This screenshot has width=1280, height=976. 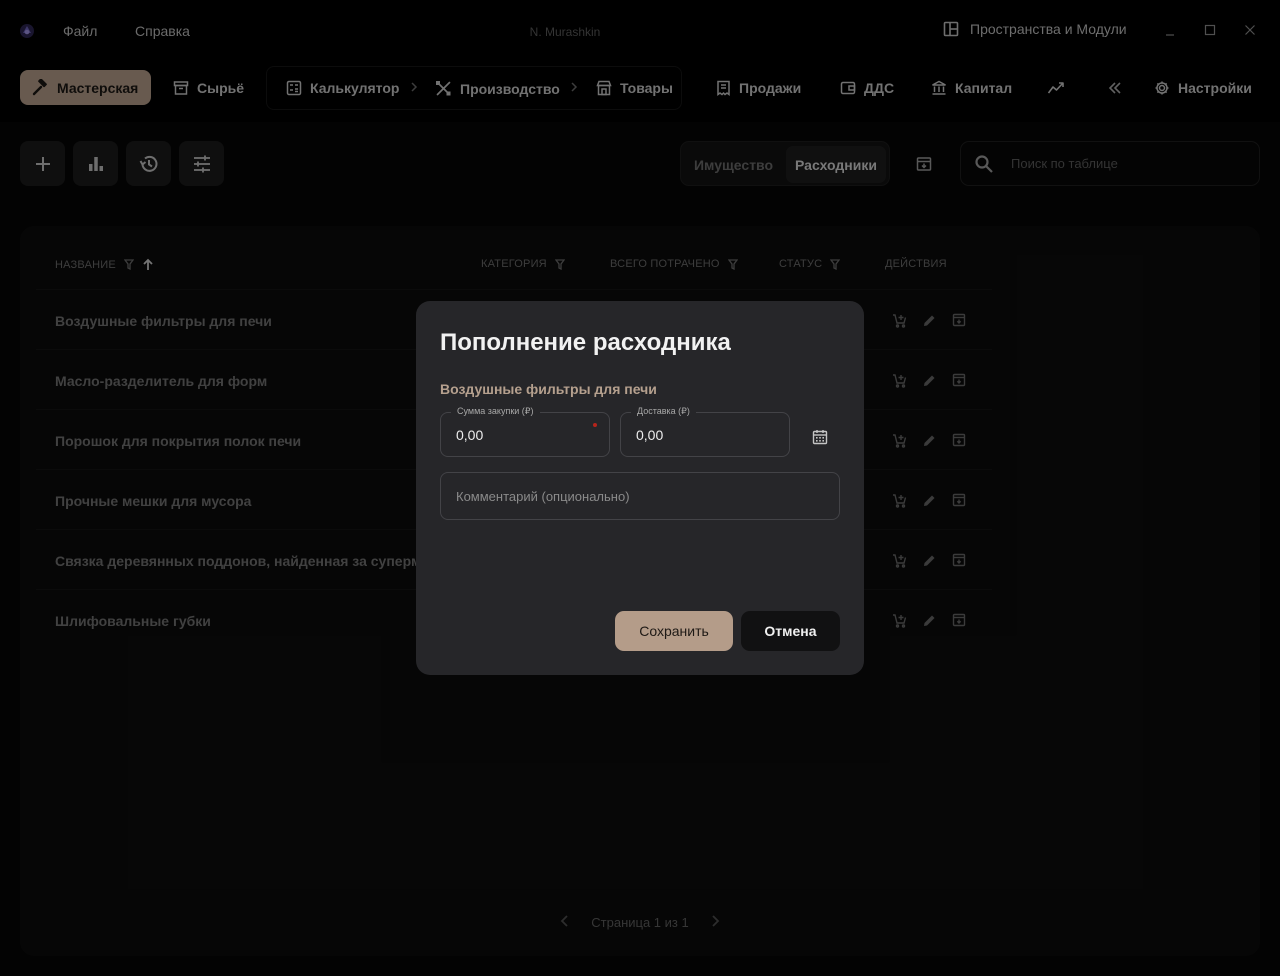 What do you see at coordinates (705, 431) in the screenshot?
I see `delivery-amount-field: Доставка (₽) 0,00` at bounding box center [705, 431].